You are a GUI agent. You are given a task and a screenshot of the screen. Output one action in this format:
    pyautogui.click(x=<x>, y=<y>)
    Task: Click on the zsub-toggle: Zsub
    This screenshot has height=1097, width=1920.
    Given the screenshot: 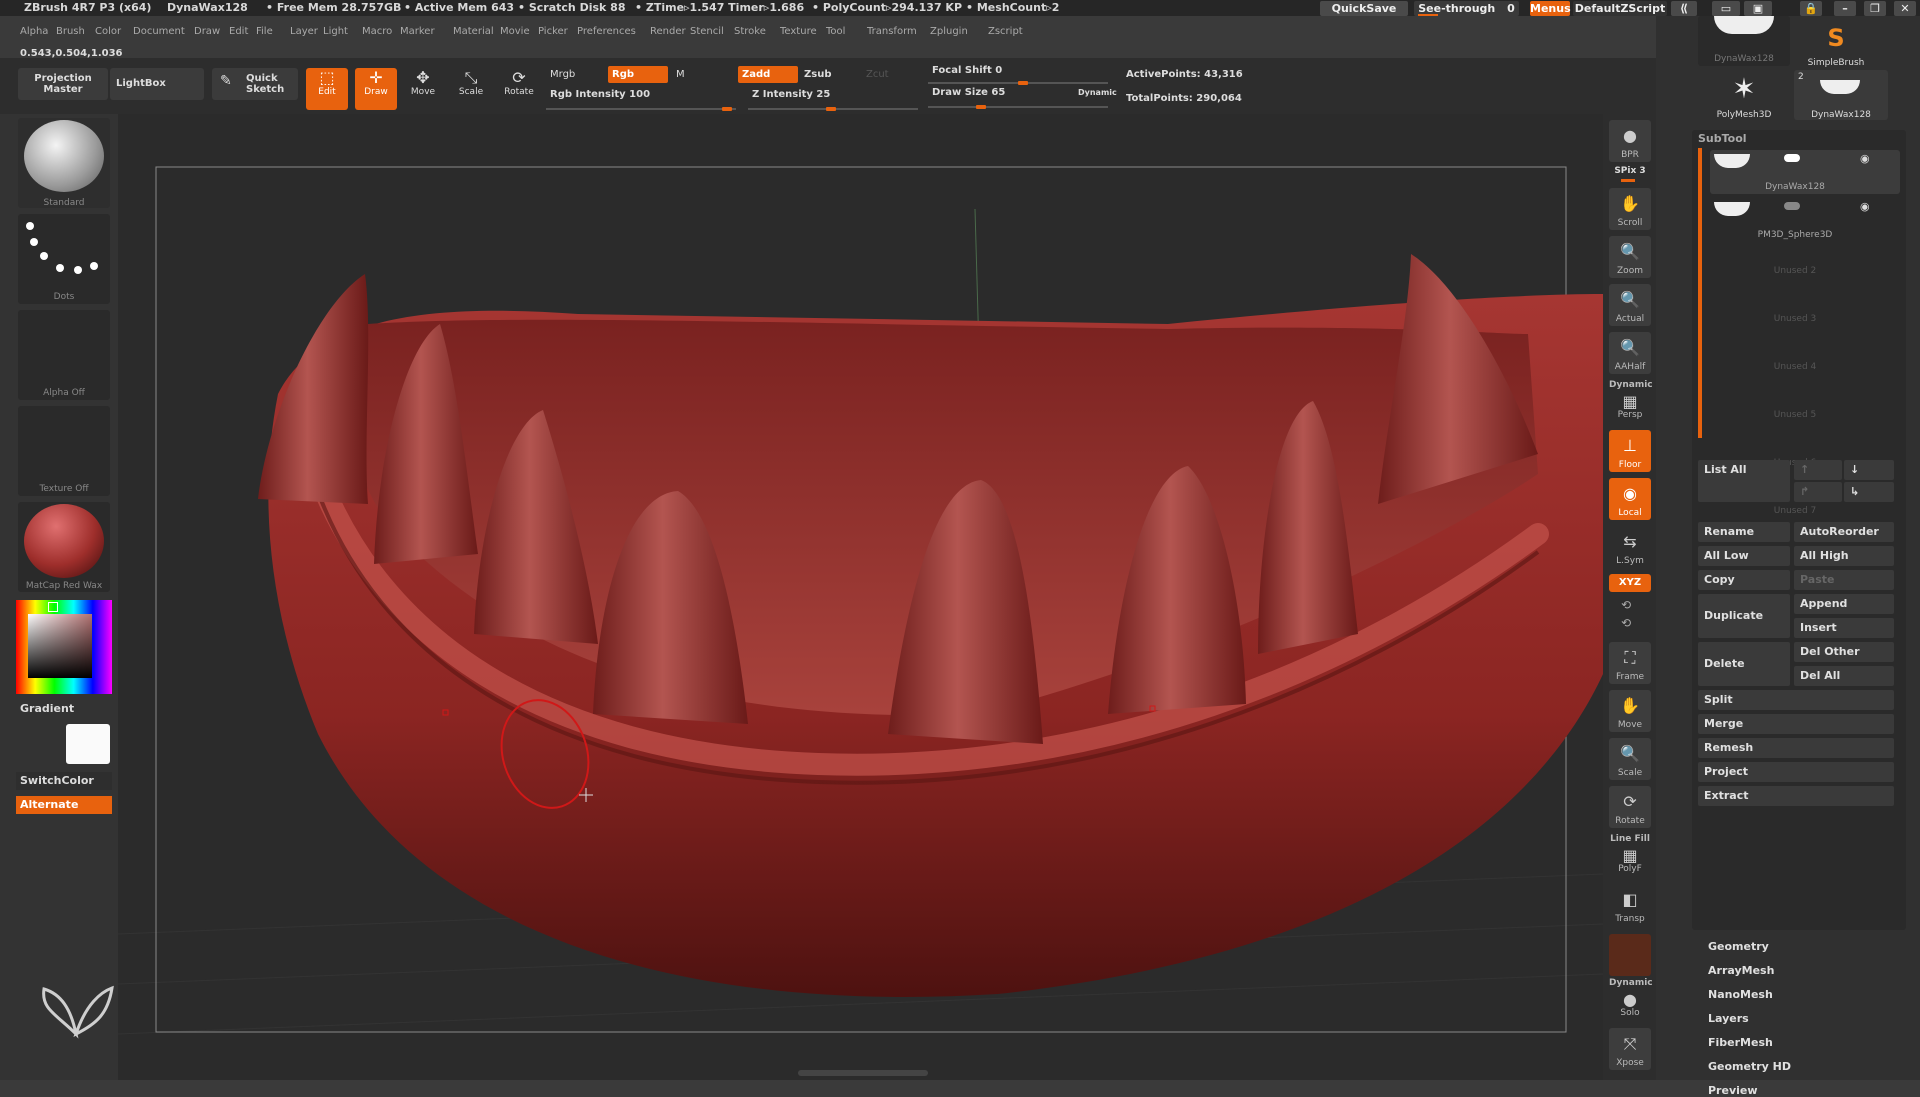 What is the action you would take?
    pyautogui.click(x=830, y=74)
    